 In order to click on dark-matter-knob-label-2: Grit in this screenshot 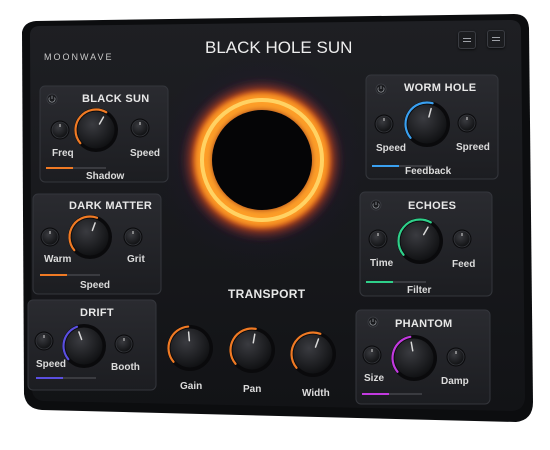, I will do `click(136, 259)`.